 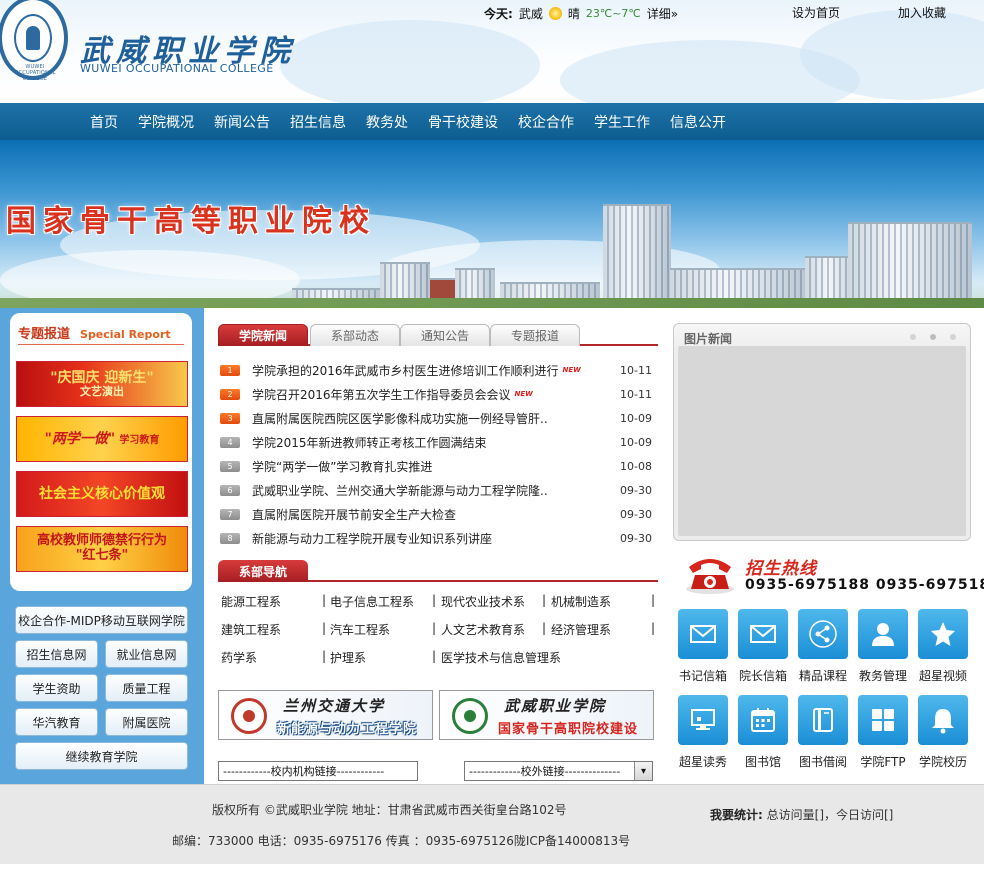 I want to click on admission-site-button: 招生信息网, so click(x=56, y=654).